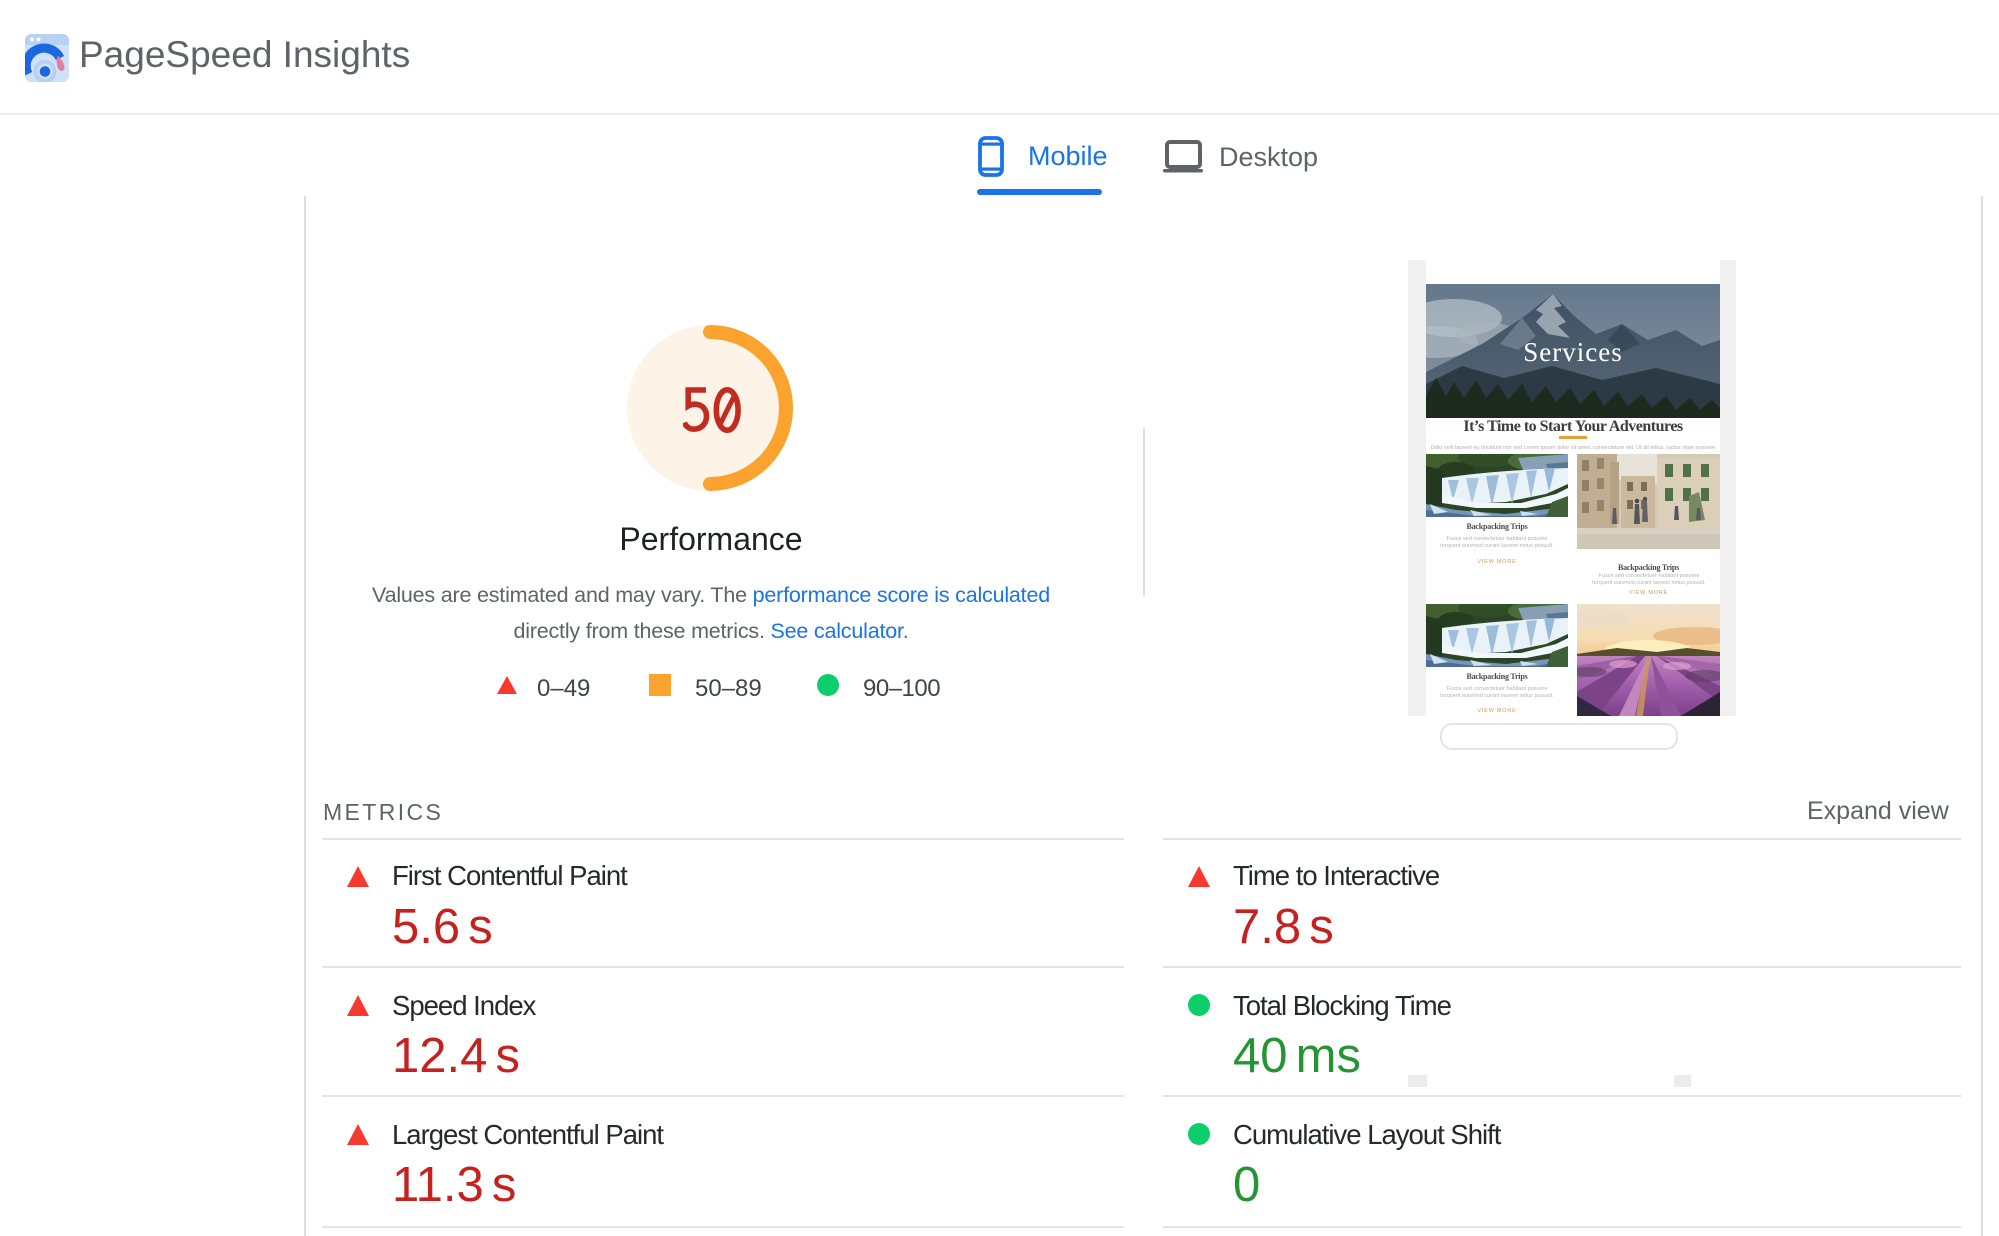  I want to click on svg-text: Services, so click(1572, 352).